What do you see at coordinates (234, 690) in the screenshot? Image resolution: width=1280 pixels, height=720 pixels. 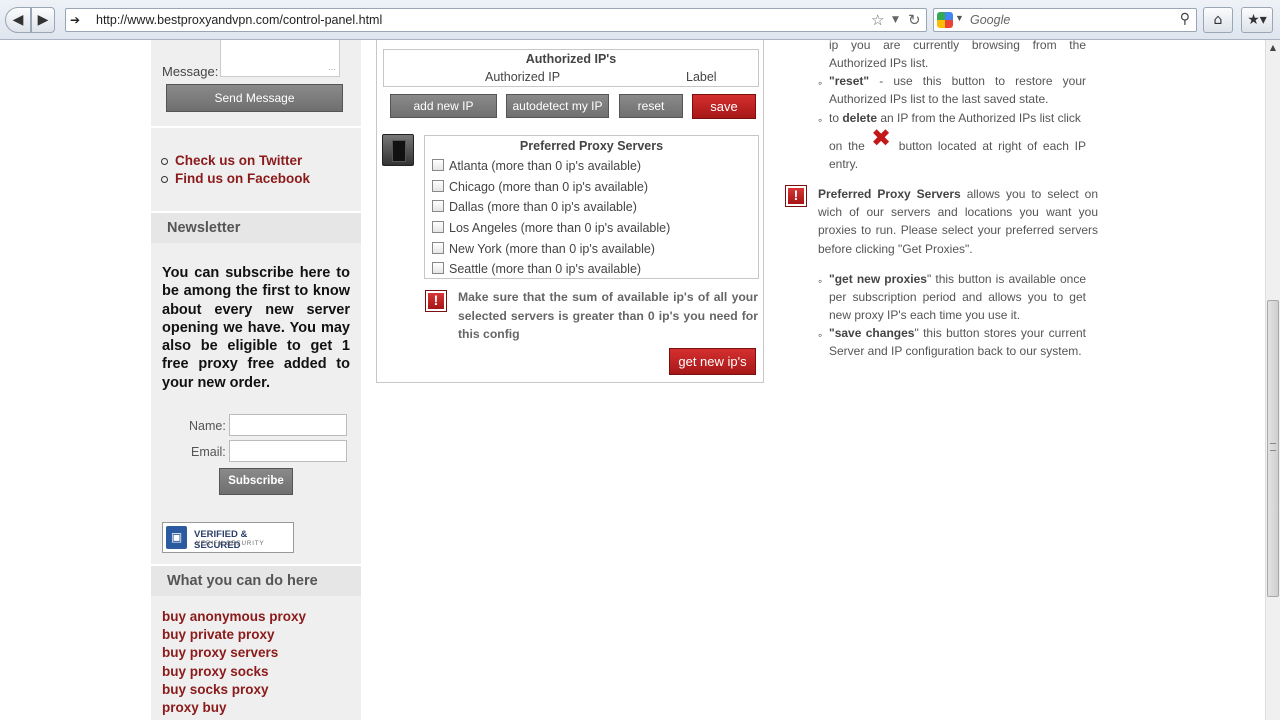 I see `link-buy-socks-proxy: buy socks proxy` at bounding box center [234, 690].